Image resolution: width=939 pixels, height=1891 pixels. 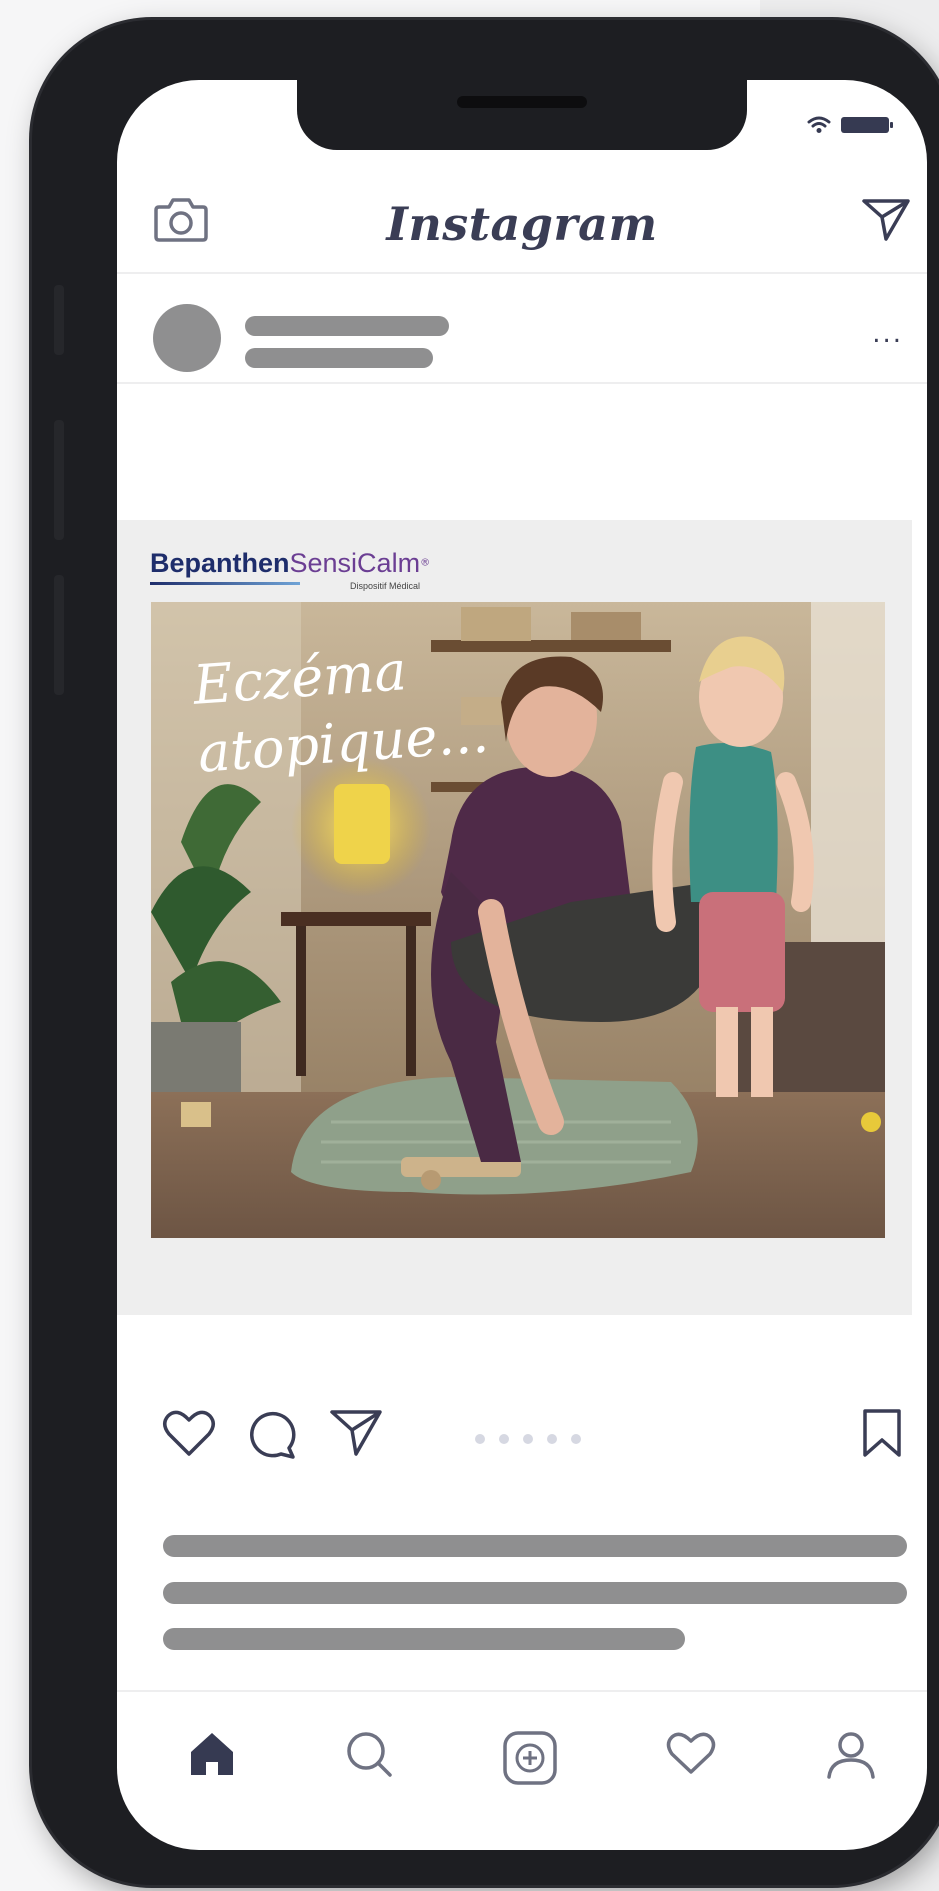 What do you see at coordinates (370, 1757) in the screenshot?
I see `search-icon` at bounding box center [370, 1757].